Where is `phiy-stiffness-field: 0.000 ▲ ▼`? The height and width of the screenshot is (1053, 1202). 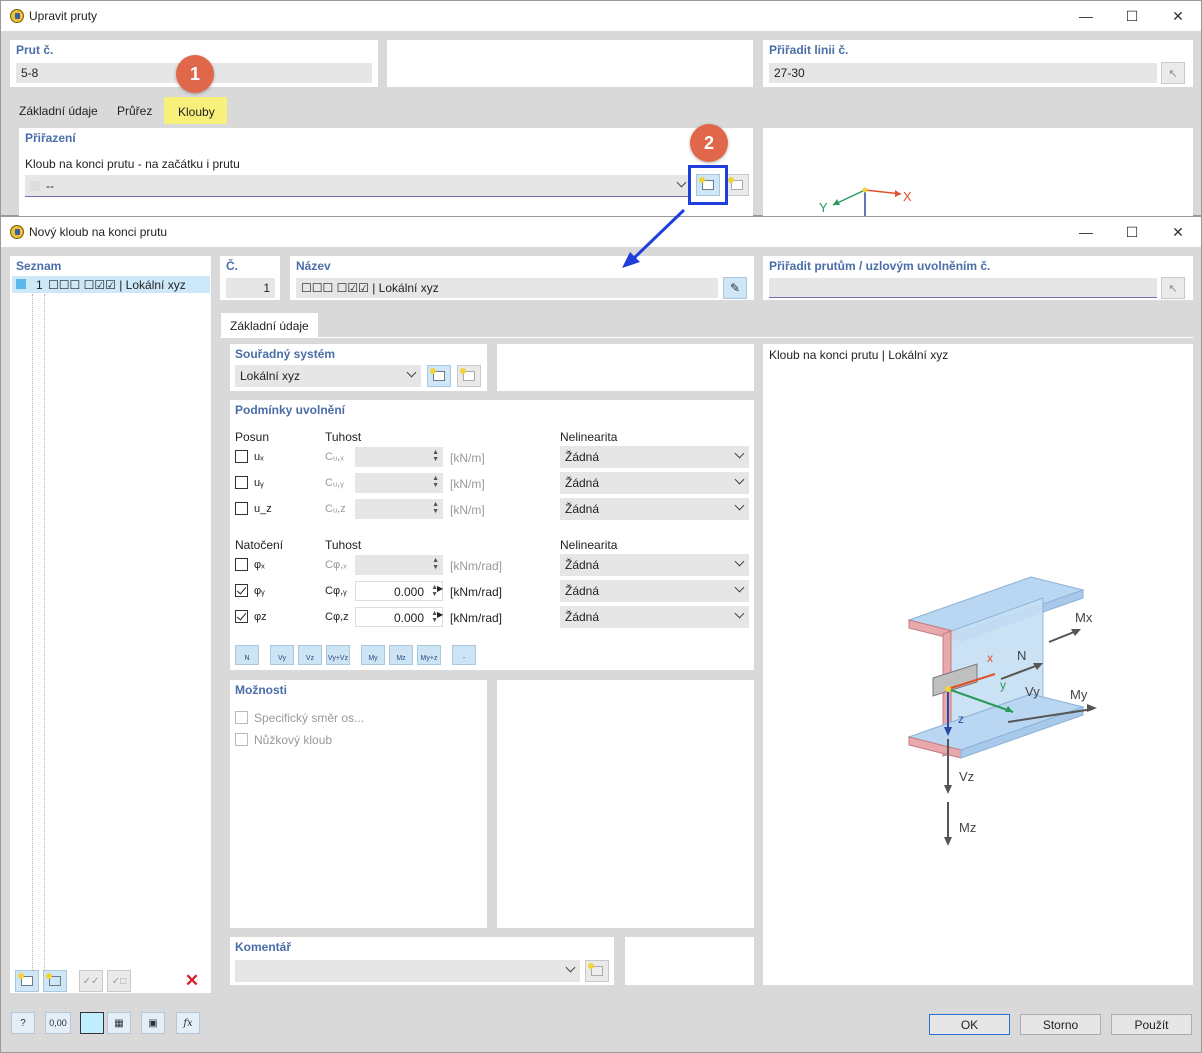
phiy-stiffness-field: 0.000 ▲ ▼ is located at coordinates (399, 591).